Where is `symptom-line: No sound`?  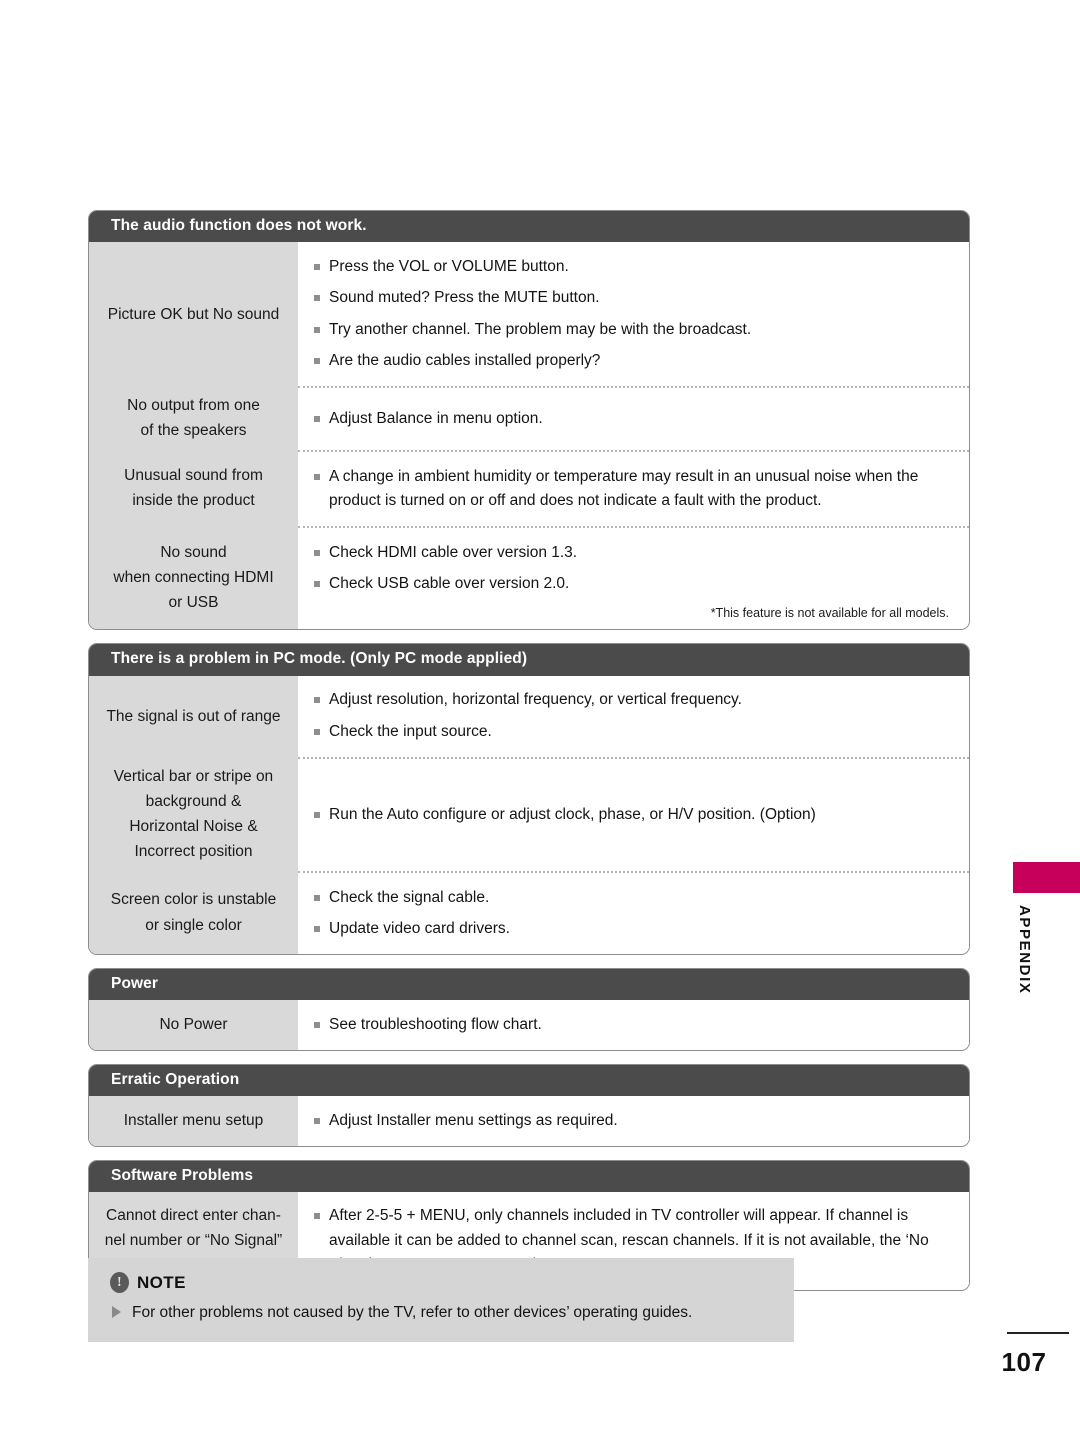
symptom-line: No sound is located at coordinates (193, 553).